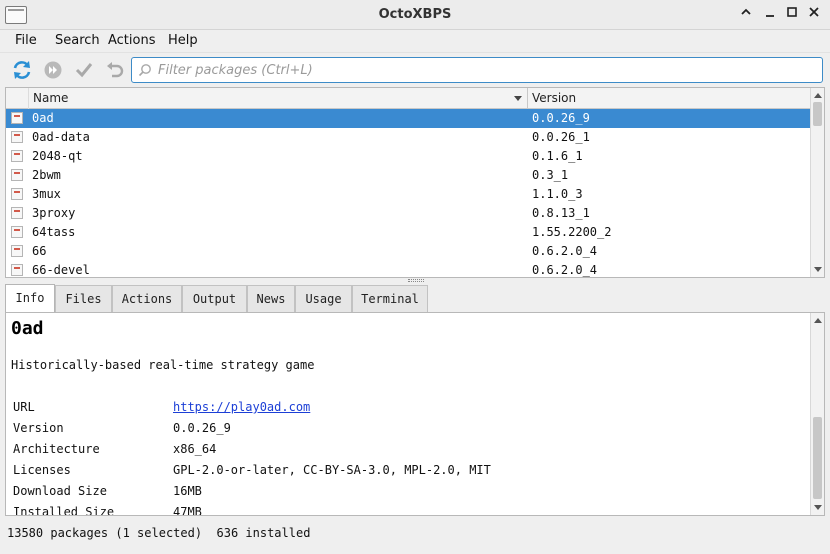 Image resolution: width=830 pixels, height=554 pixels. I want to click on package-name: 2bwm, so click(46, 175).